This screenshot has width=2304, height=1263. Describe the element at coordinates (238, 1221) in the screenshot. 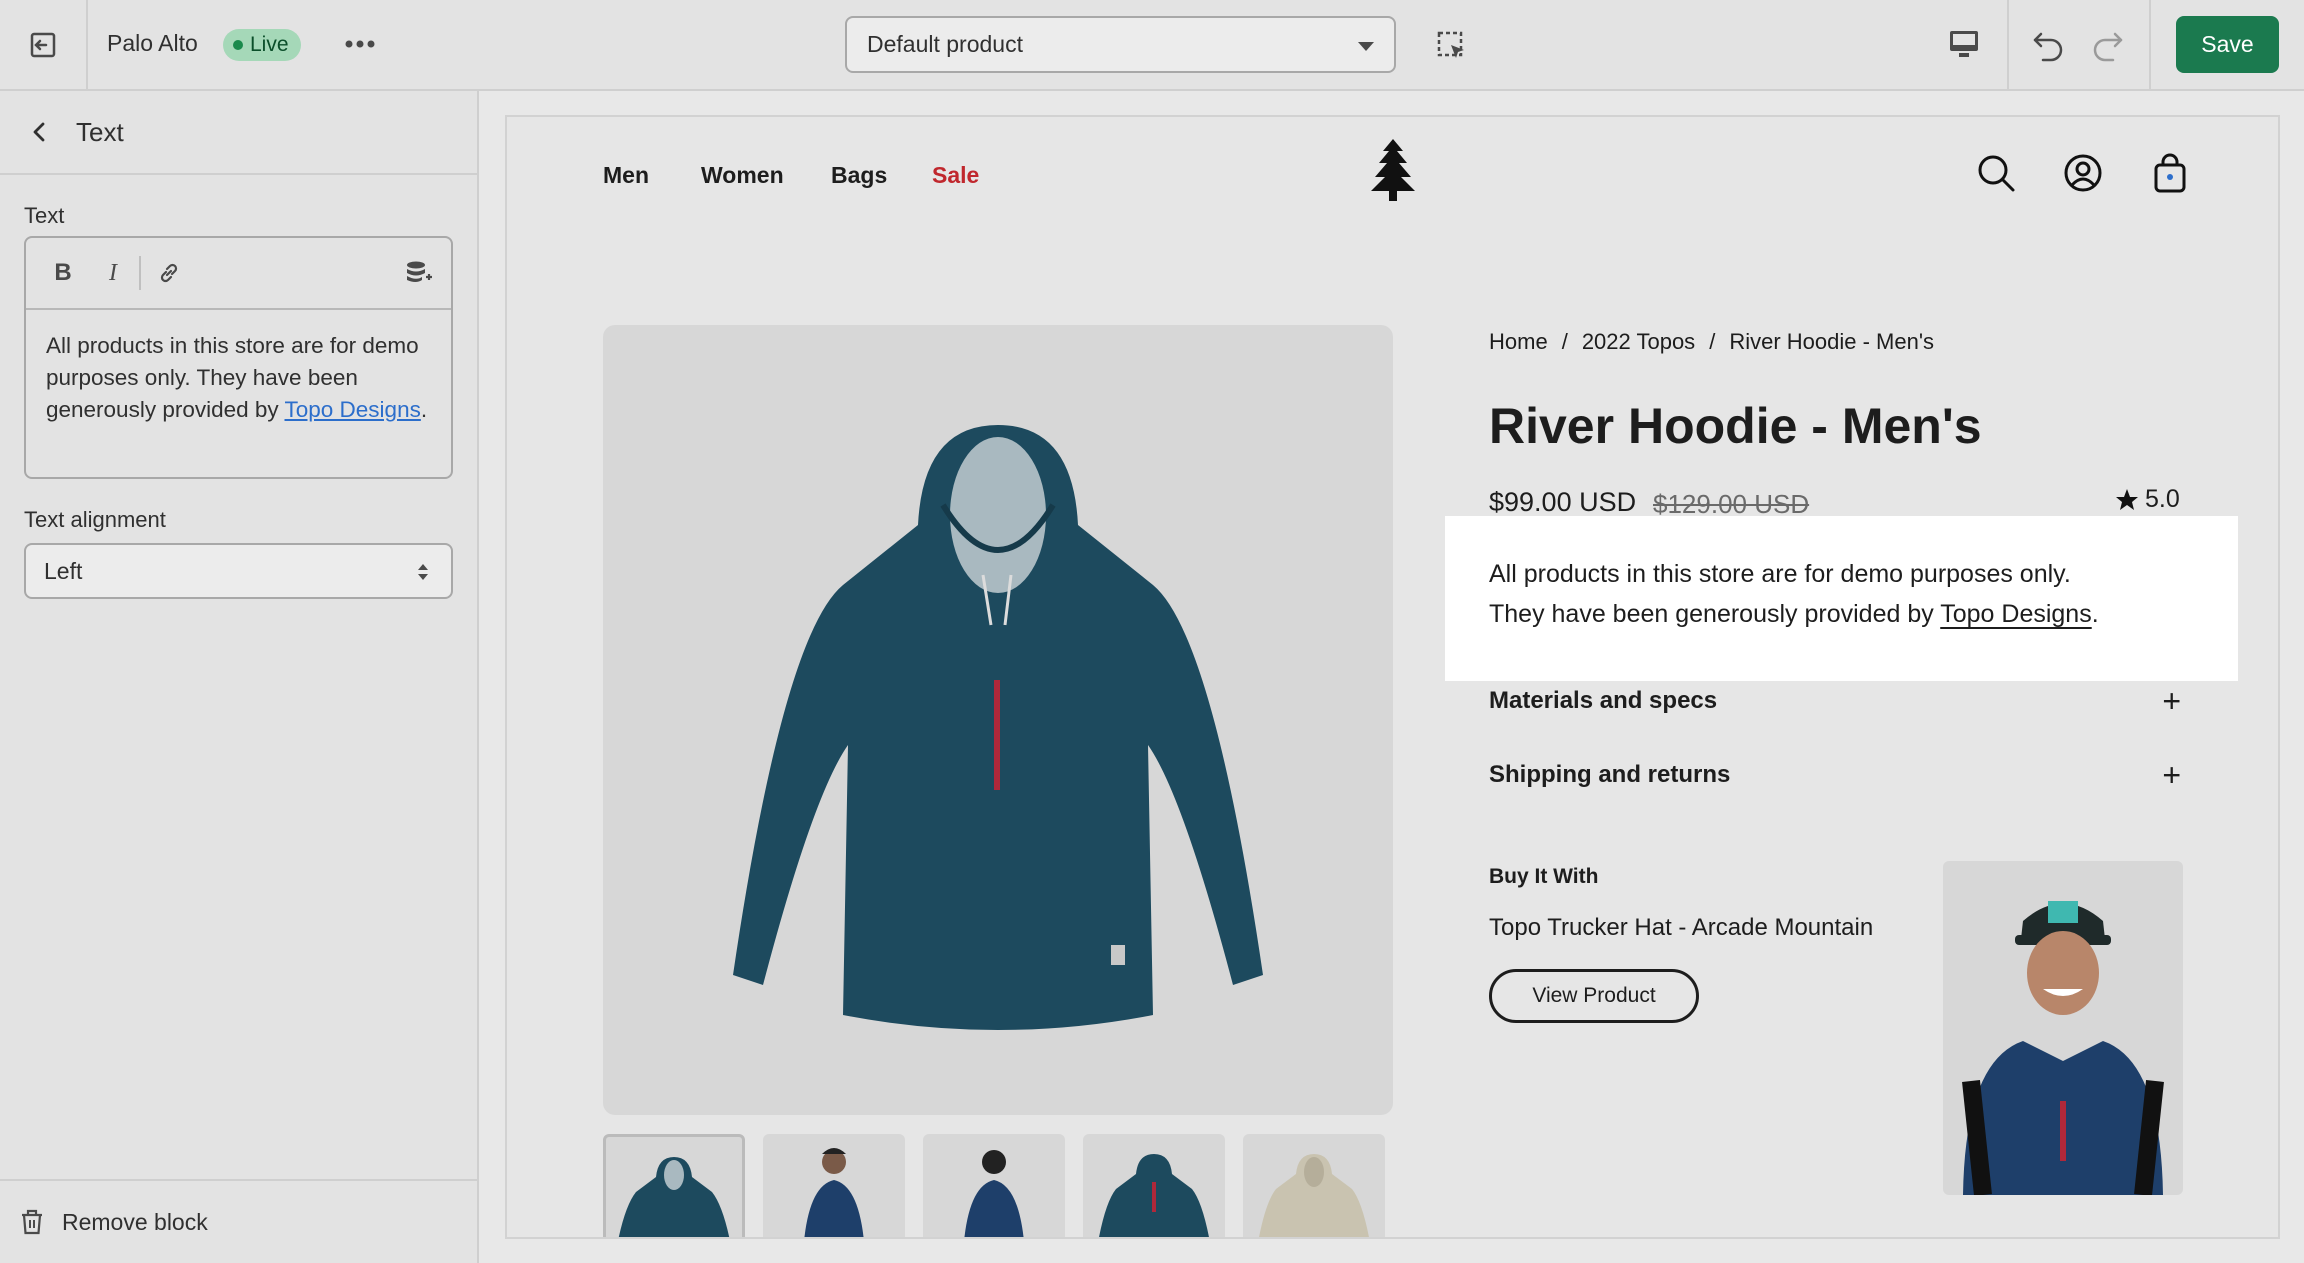

I see `remove-block-button: Remove block` at that location.